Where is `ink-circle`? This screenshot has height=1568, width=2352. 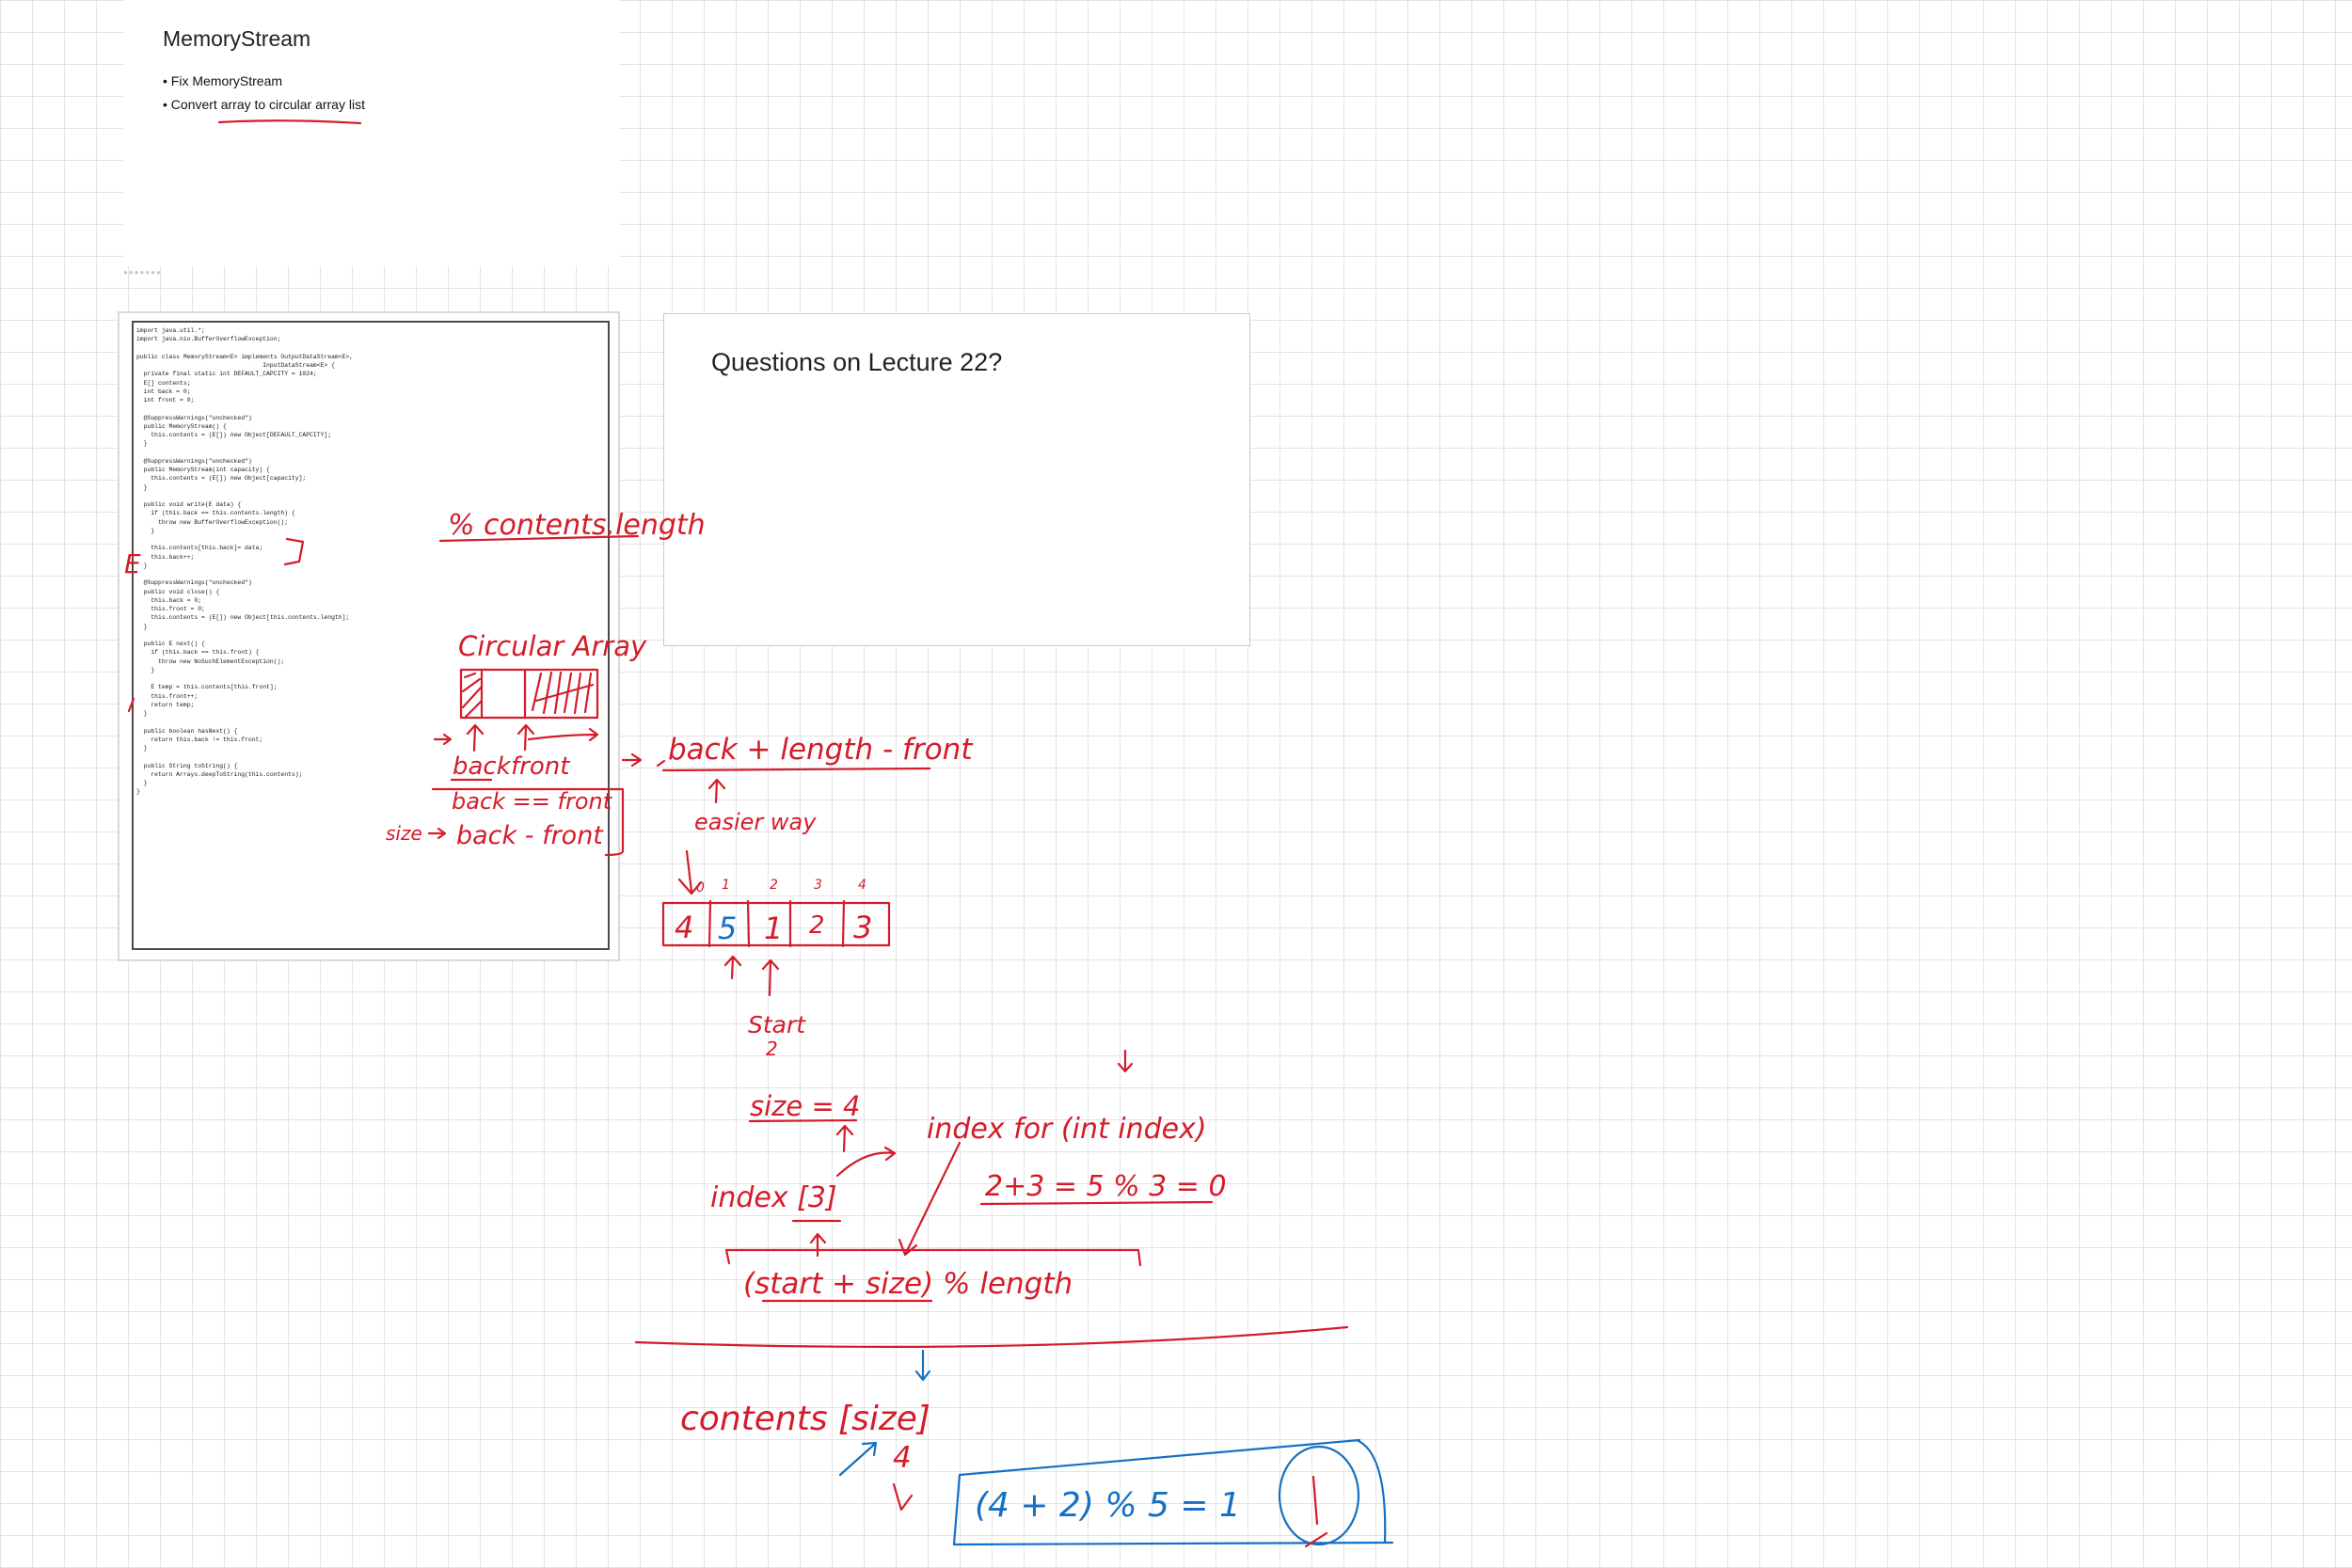
ink-circle is located at coordinates (1319, 1495).